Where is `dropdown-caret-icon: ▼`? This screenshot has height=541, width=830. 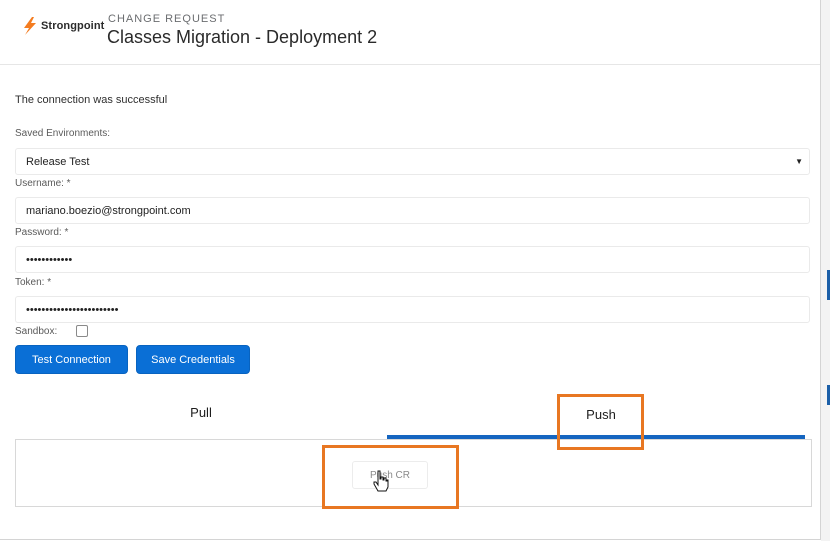
dropdown-caret-icon: ▼ is located at coordinates (799, 161).